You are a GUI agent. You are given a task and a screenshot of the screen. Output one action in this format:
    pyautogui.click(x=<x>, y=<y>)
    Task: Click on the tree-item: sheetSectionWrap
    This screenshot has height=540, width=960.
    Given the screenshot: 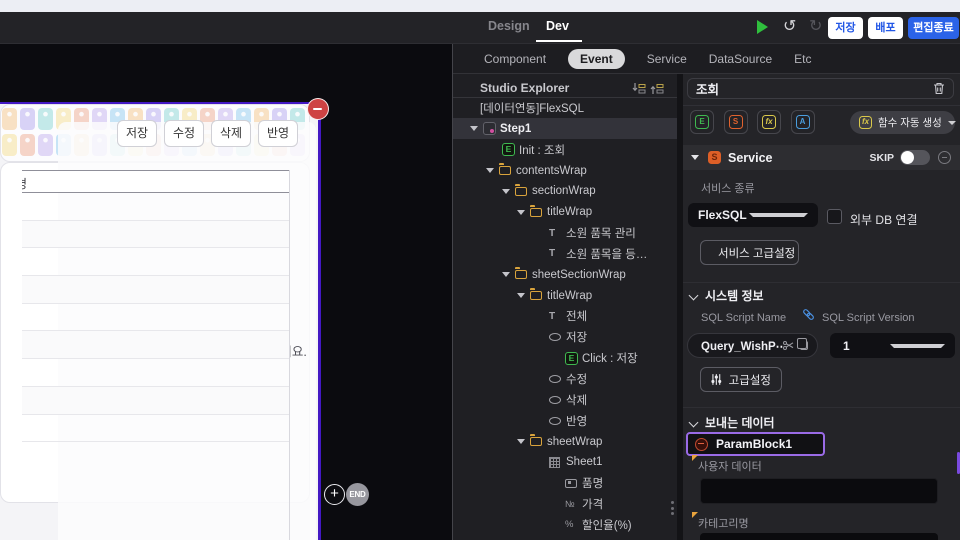 What is the action you would take?
    pyautogui.click(x=565, y=274)
    